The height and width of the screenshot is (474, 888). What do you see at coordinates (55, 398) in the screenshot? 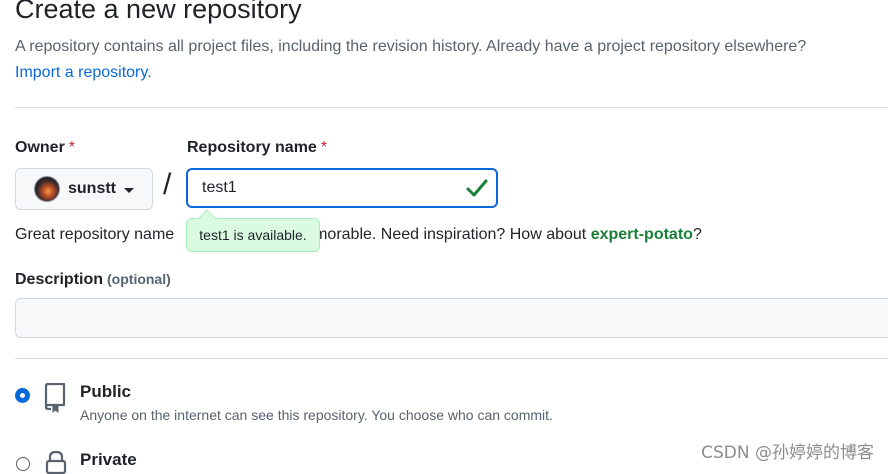
I see `repo-book-icon` at bounding box center [55, 398].